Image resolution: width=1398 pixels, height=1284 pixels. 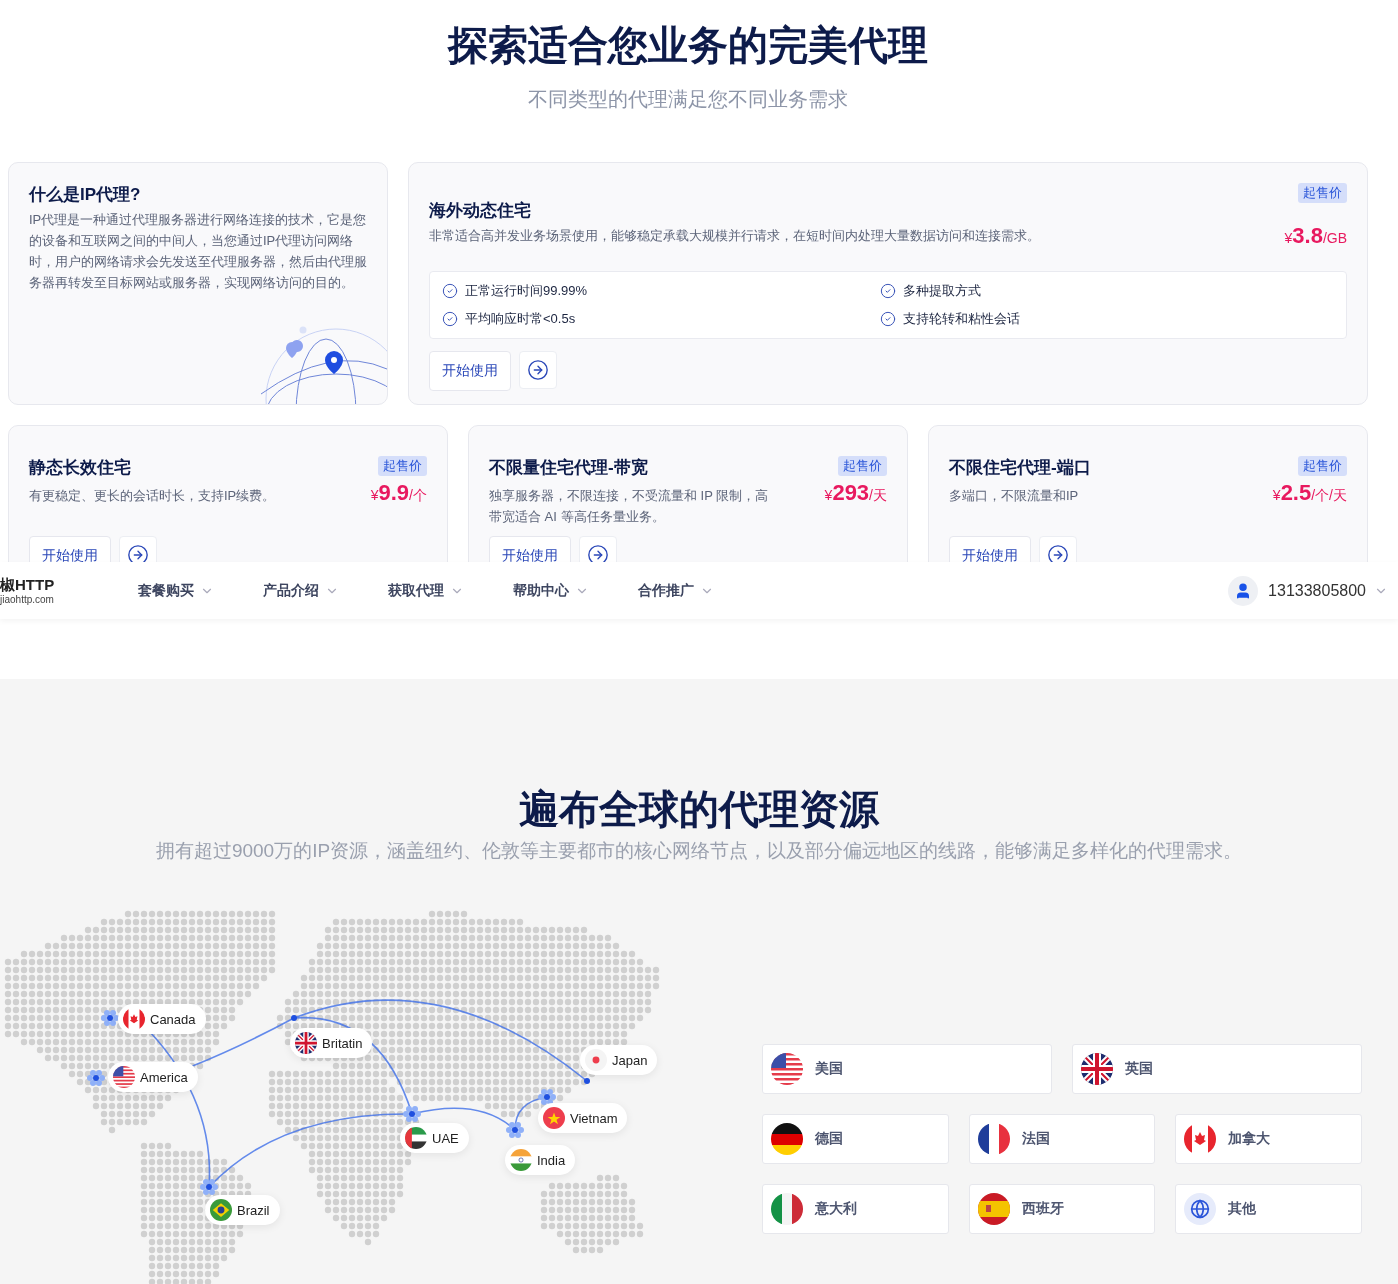 I want to click on location-label: Vietnam, so click(x=583, y=1118).